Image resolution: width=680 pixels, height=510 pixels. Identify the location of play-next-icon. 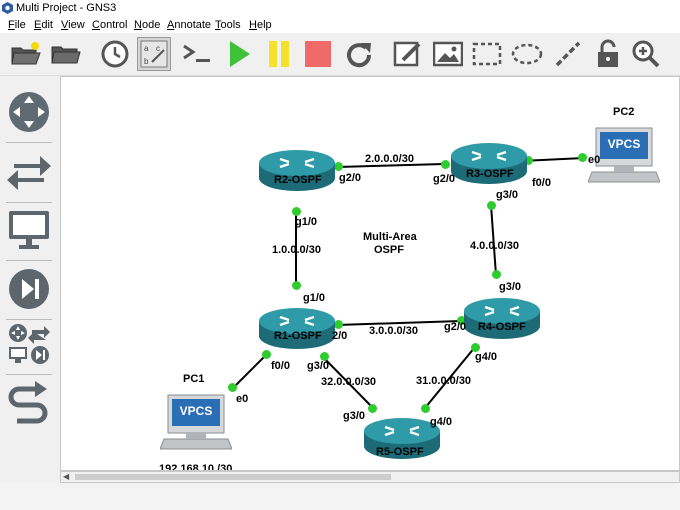
(29, 289).